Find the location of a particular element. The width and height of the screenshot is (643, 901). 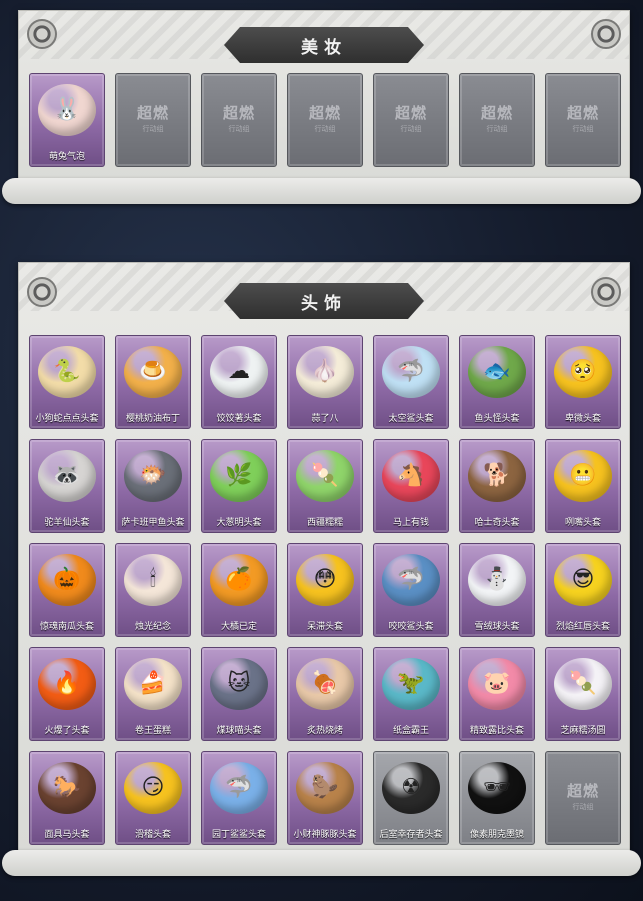

item-card: 🍡 西疆糯糯 is located at coordinates (325, 486).